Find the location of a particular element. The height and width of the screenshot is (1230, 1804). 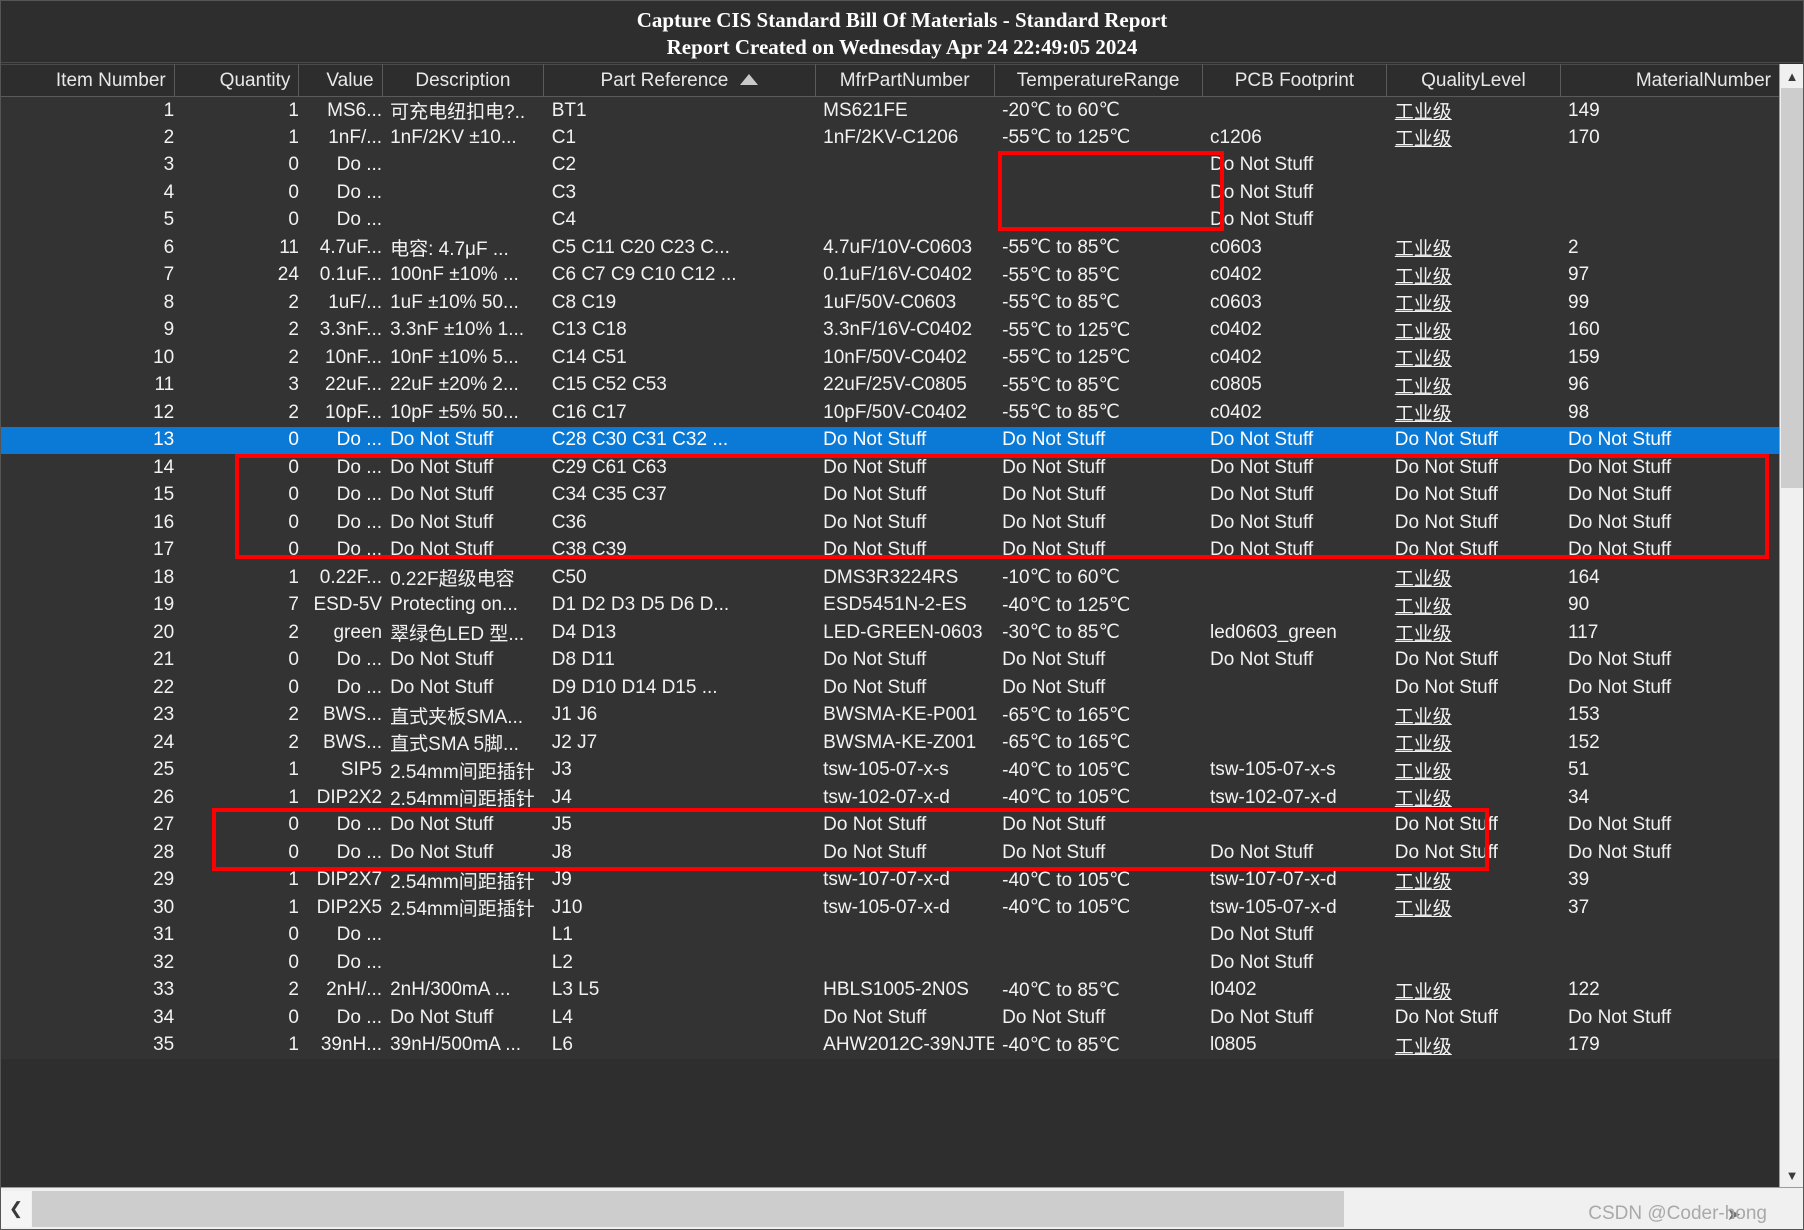

cell-temperature-range: -55℃ to 125℃ is located at coordinates (1098, 331).